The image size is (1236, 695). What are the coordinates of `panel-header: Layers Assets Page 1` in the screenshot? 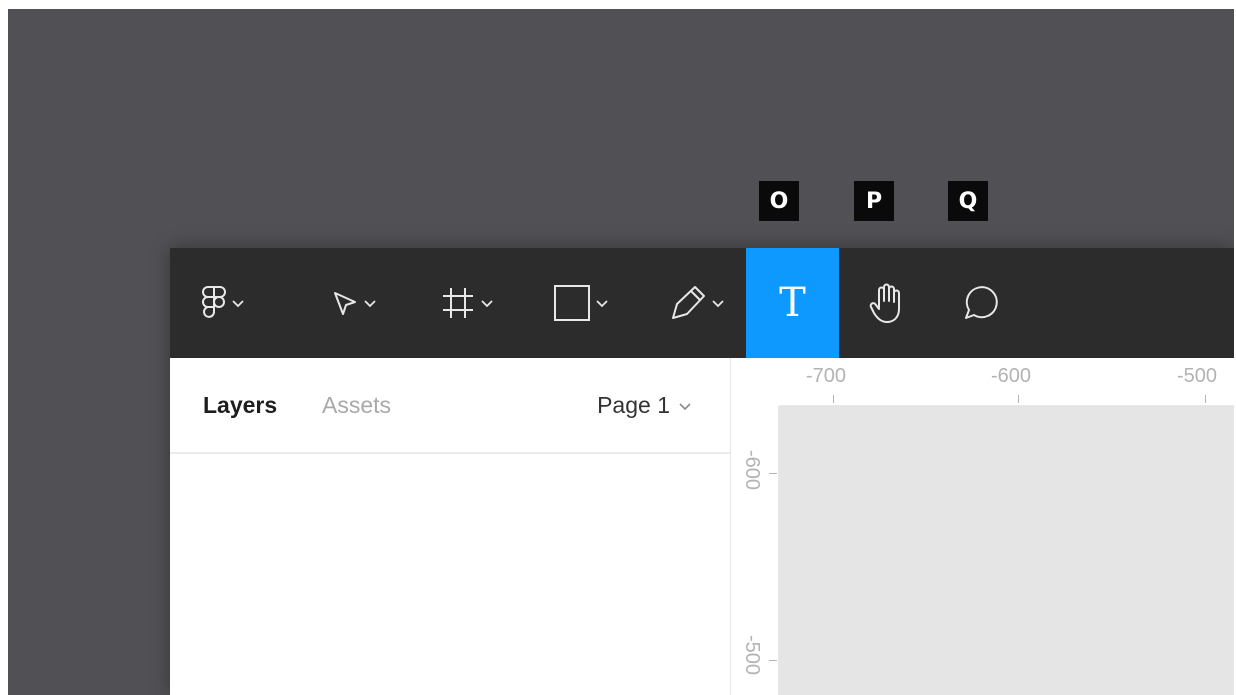 It's located at (450, 406).